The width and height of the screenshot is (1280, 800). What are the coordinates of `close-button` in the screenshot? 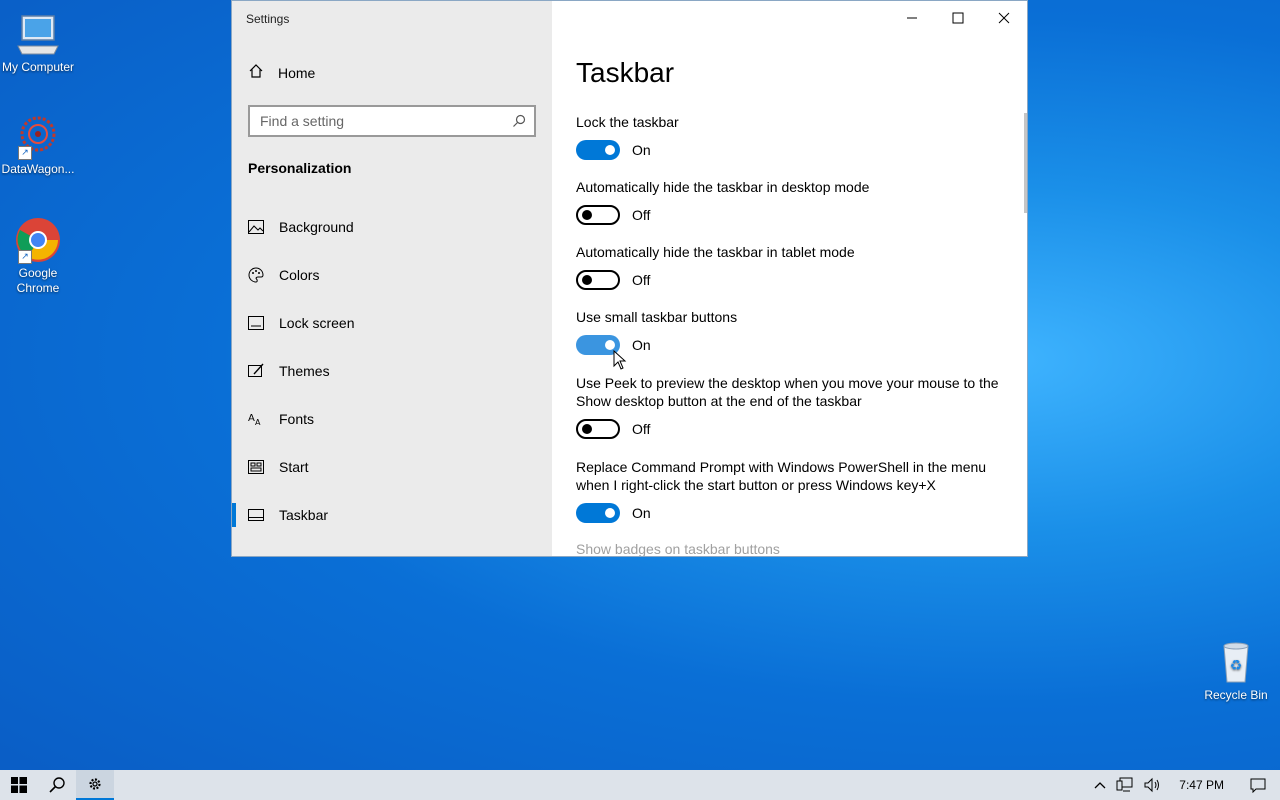 It's located at (1004, 18).